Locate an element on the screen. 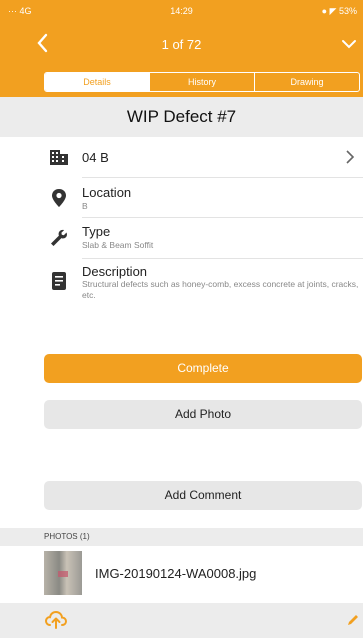 This screenshot has height=638, width=363. status-time: 14:29 is located at coordinates (181, 11).